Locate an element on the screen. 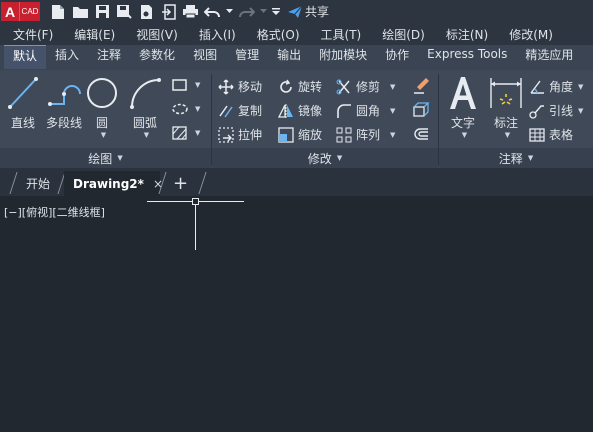 The width and height of the screenshot is (593, 432). fillet-icon is located at coordinates (344, 110).